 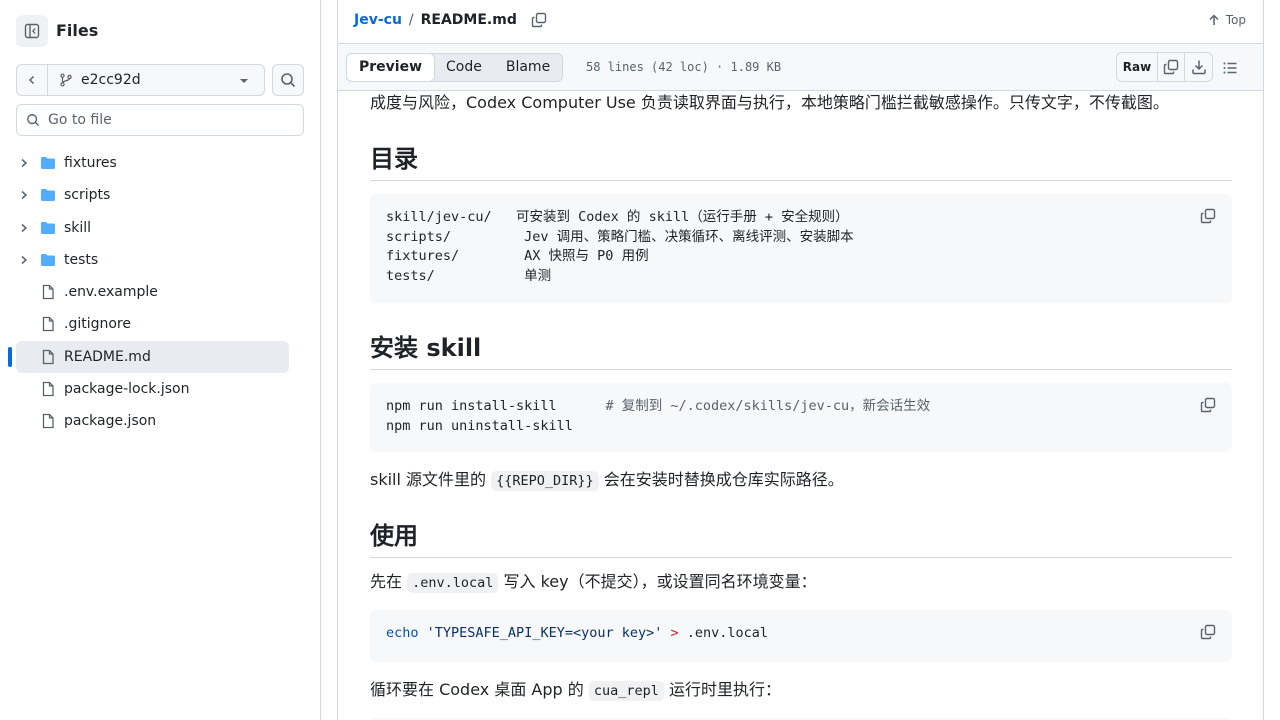 I want to click on usage-paragraph: 先在 .env.local 写入 key（不提交），或设置同名环境变量：, so click(x=593, y=582).